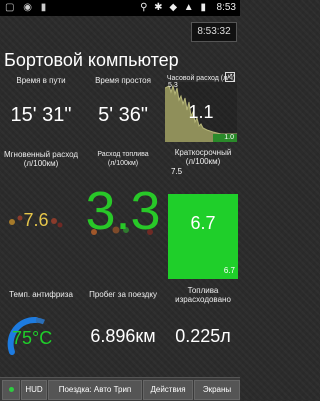 Image resolution: width=320 pixels, height=401 pixels. Describe the element at coordinates (123, 294) in the screenshot. I see `trip-distance-label: Пробег за поездку` at that location.